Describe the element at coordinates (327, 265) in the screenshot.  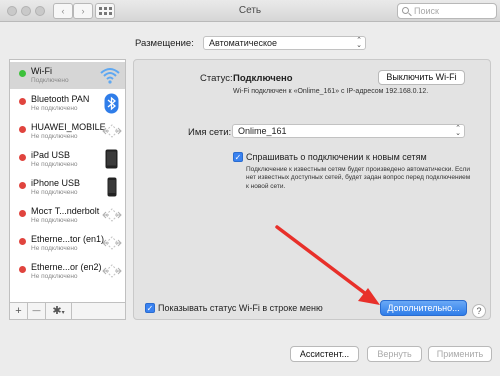
I see `annotation-arrow` at that location.